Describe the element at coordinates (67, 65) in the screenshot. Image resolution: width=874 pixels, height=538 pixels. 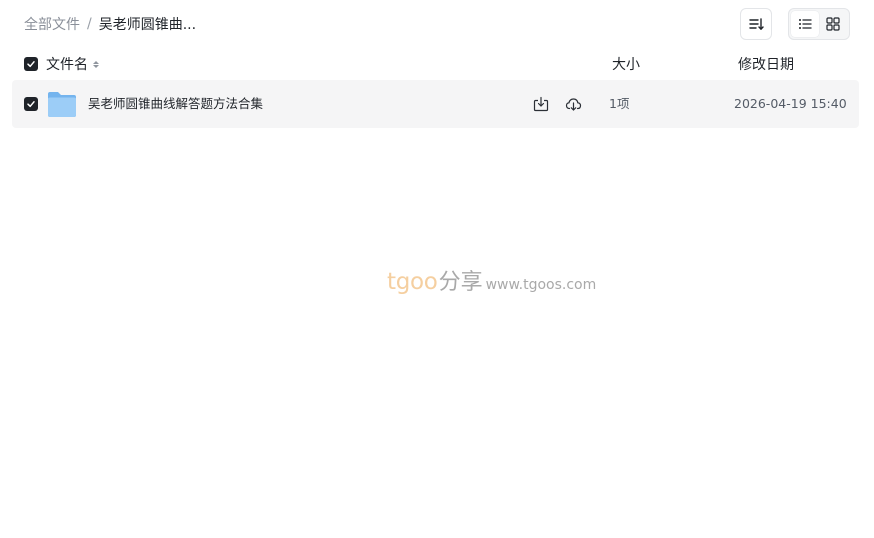
I see `name-column-label: 文件名` at that location.